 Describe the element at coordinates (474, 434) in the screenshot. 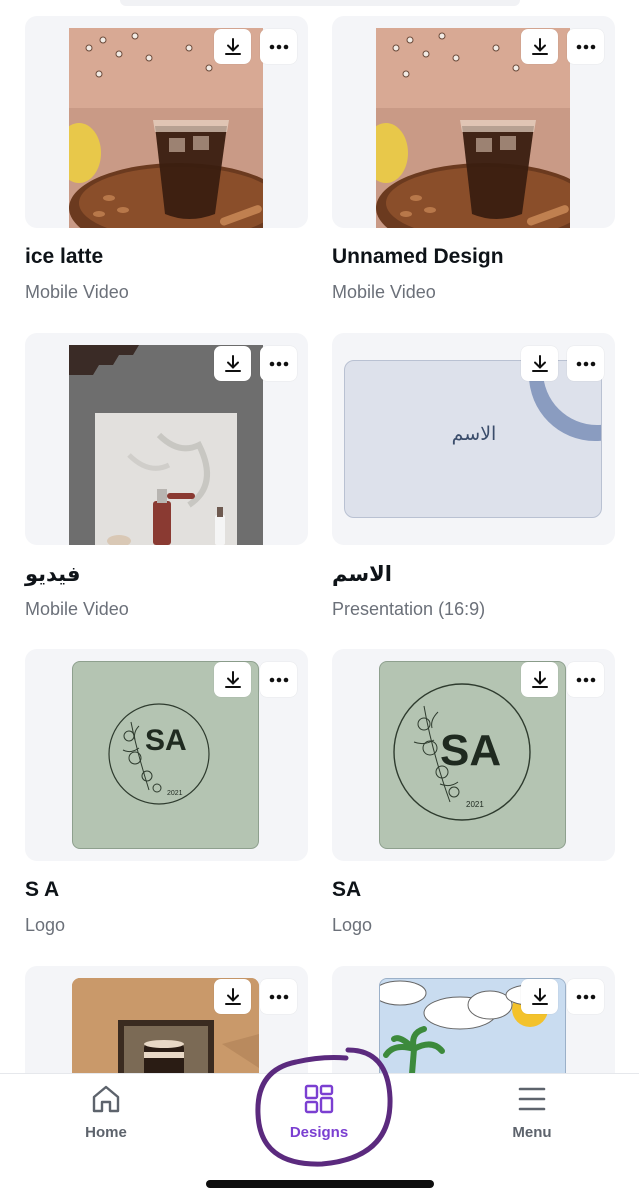

I see `slide-title-text: الاسم` at that location.